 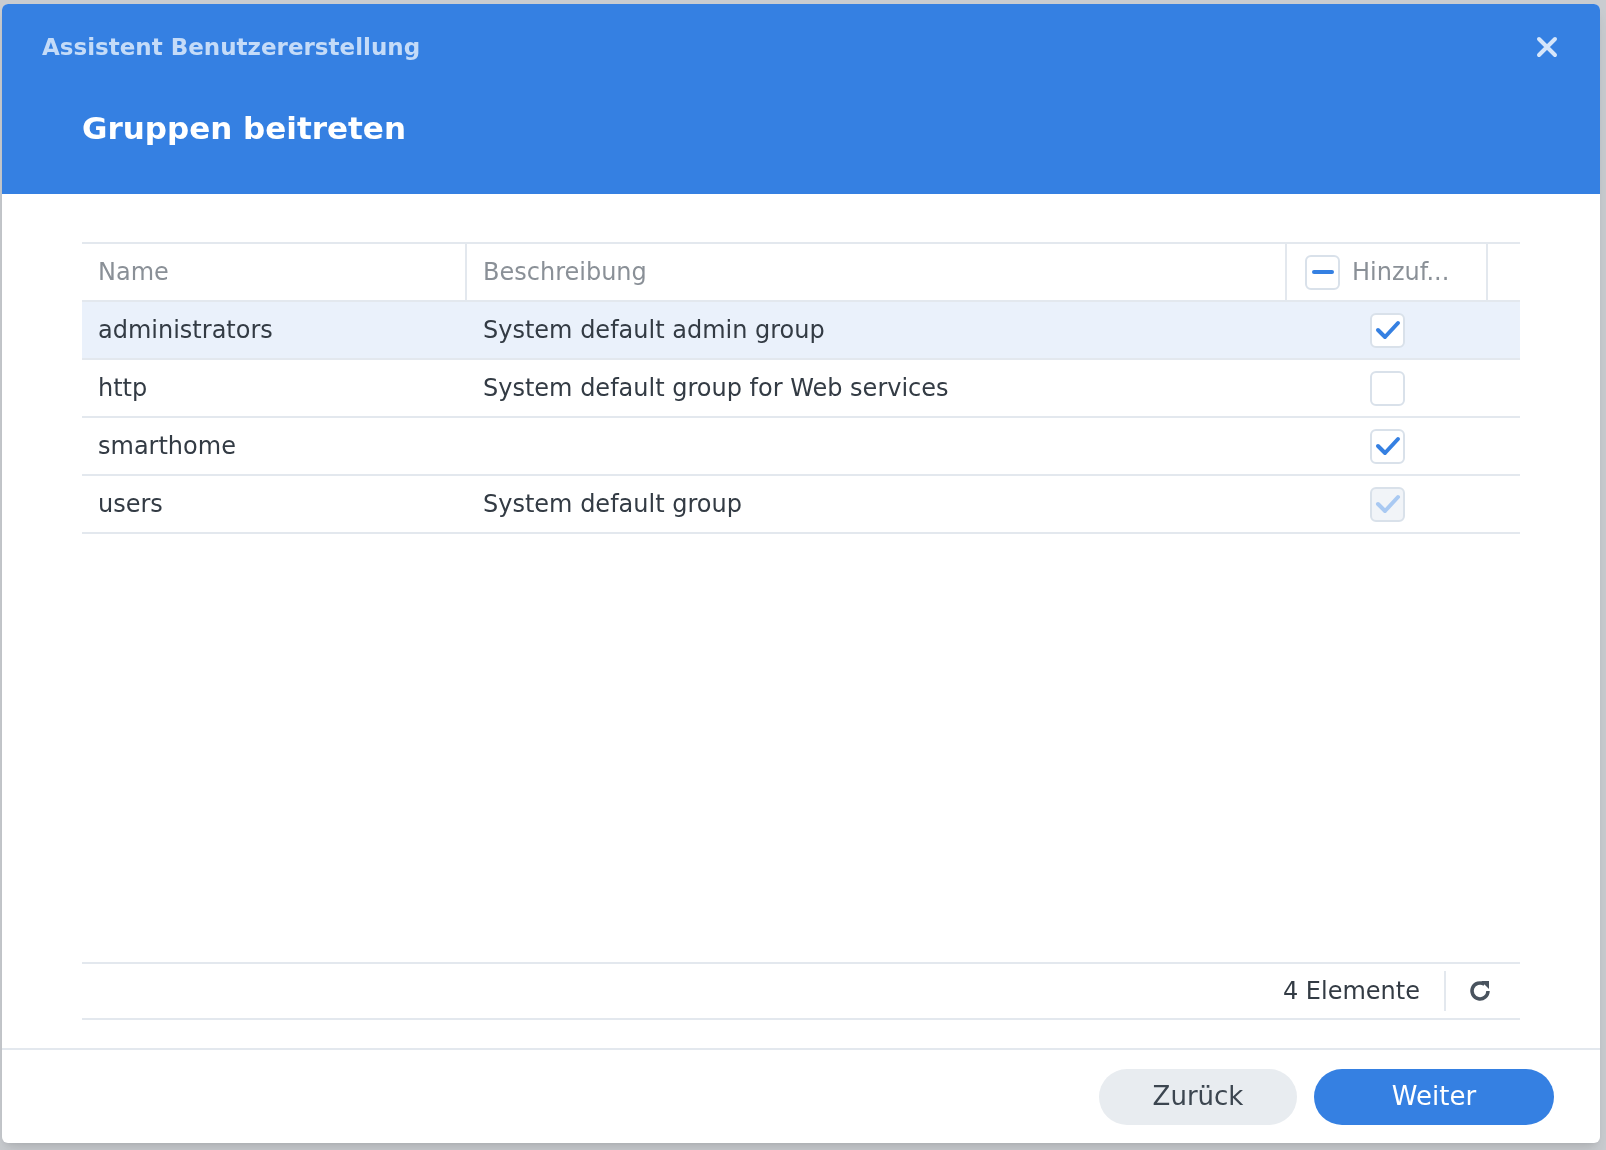 What do you see at coordinates (1364, 991) in the screenshot?
I see `item-count: 4 Elemente` at bounding box center [1364, 991].